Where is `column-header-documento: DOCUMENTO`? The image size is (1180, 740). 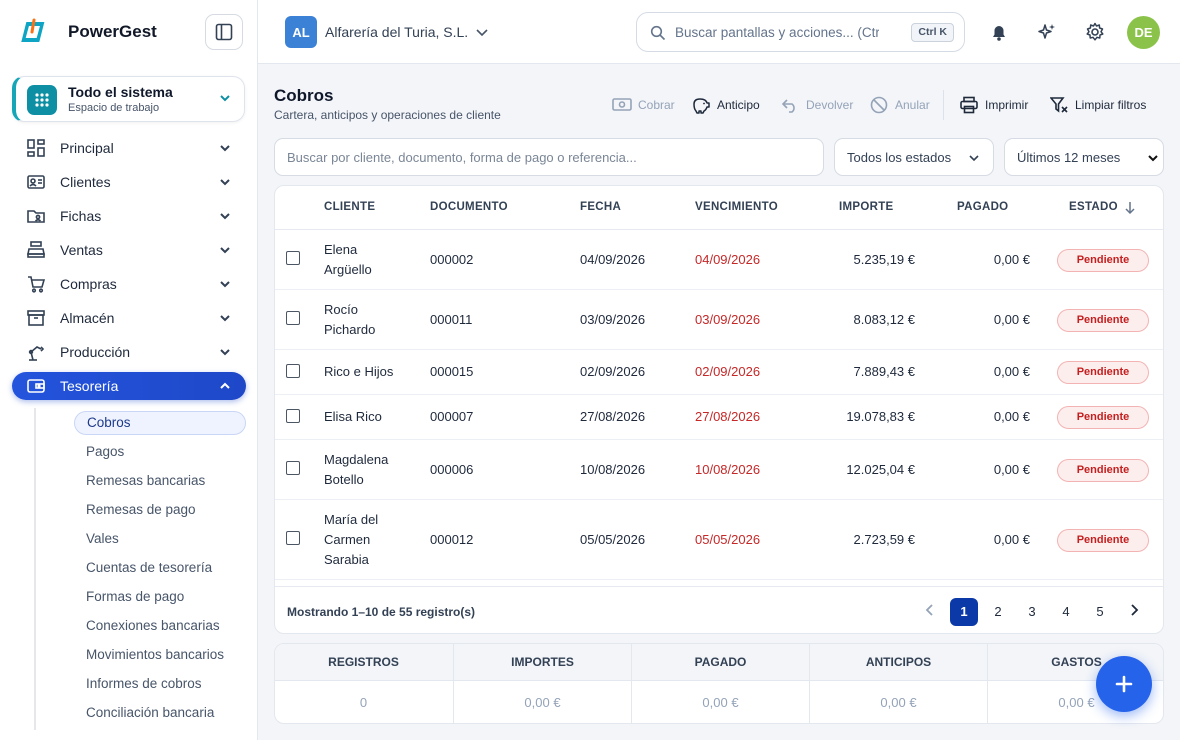
column-header-documento: DOCUMENTO is located at coordinates (469, 207).